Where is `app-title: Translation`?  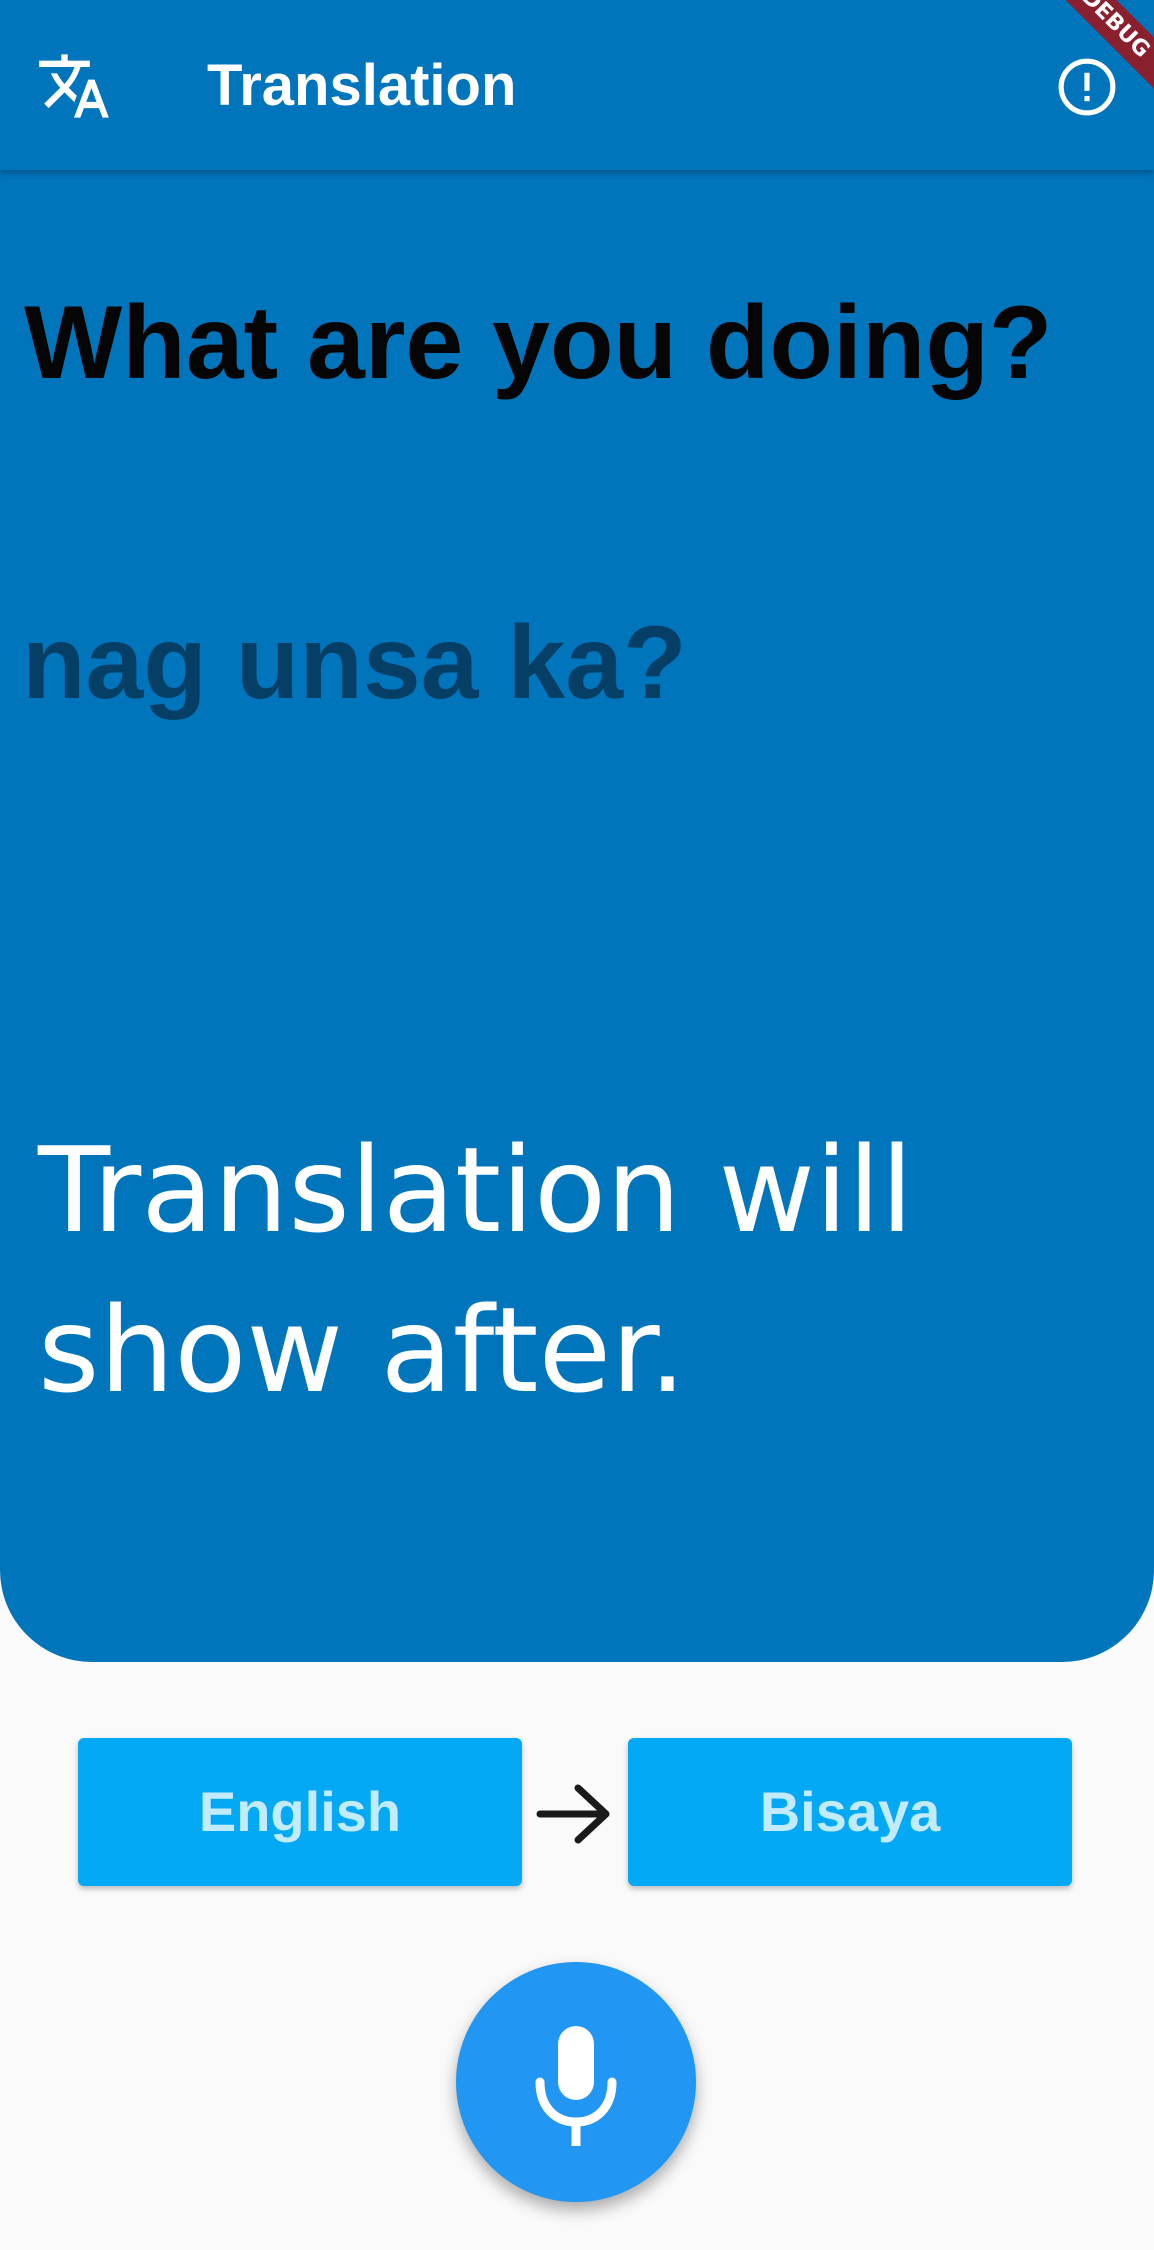 app-title: Translation is located at coordinates (362, 85).